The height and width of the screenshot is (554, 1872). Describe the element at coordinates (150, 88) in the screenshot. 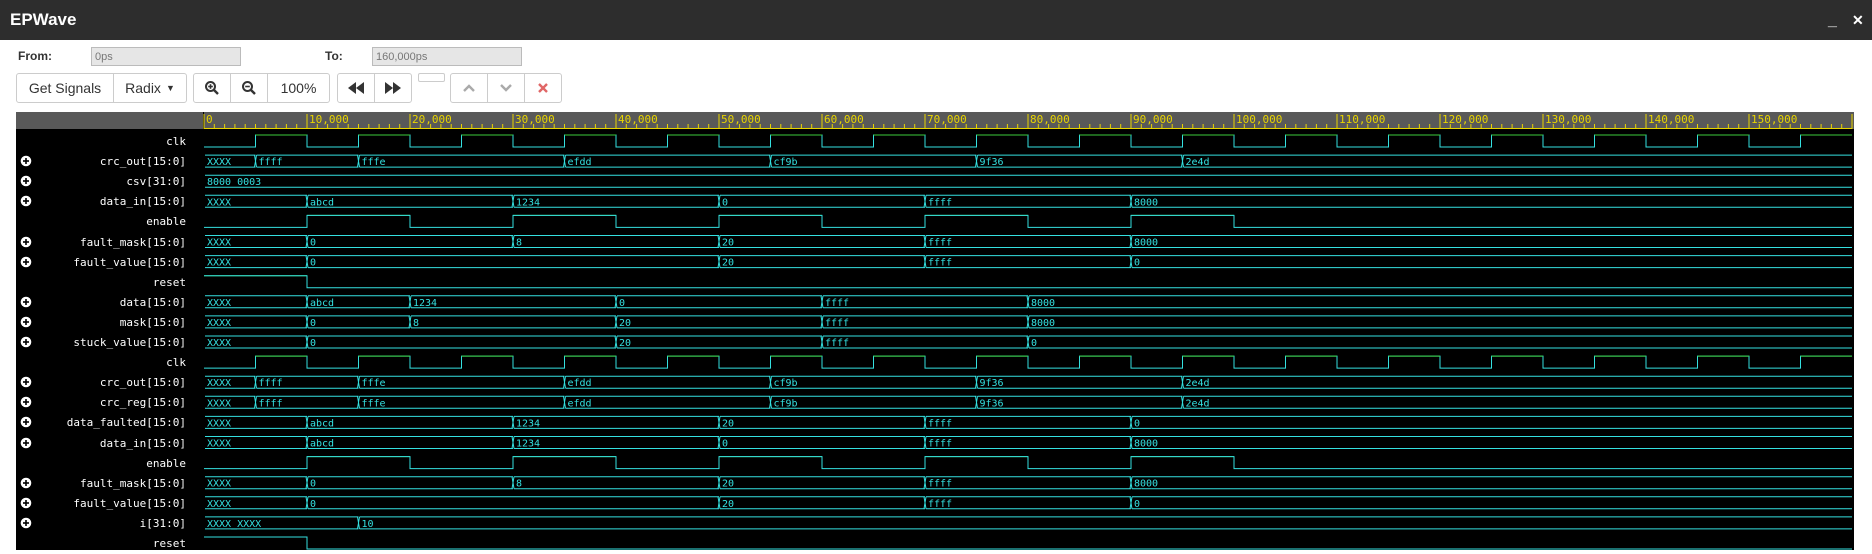

I see `radix-dropdown: Radix ▼` at that location.